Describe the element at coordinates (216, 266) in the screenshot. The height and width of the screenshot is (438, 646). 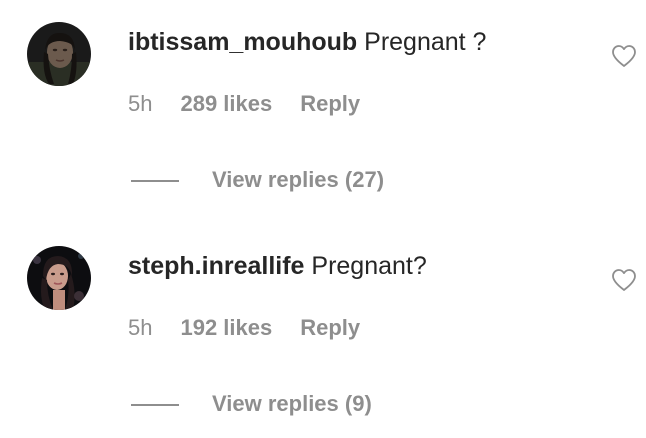
I see `comment-username: steph.inreallife` at that location.